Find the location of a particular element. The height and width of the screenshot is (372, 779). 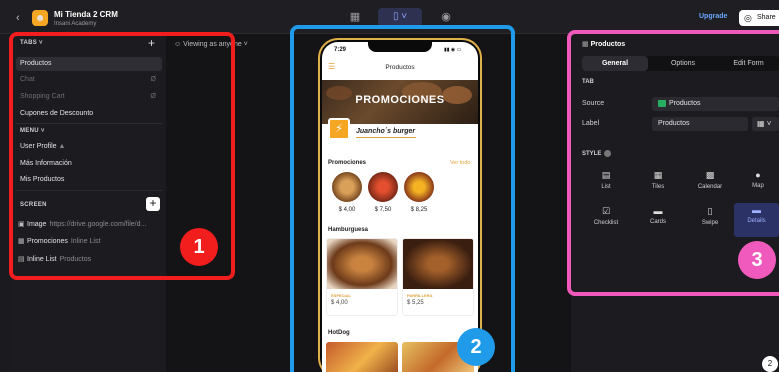

annotation-badge-1: 1 is located at coordinates (199, 247).